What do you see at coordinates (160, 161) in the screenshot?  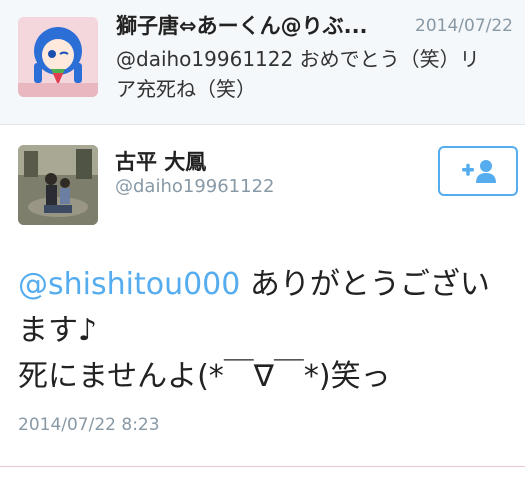 I see `display-name: 古平 大鳳` at bounding box center [160, 161].